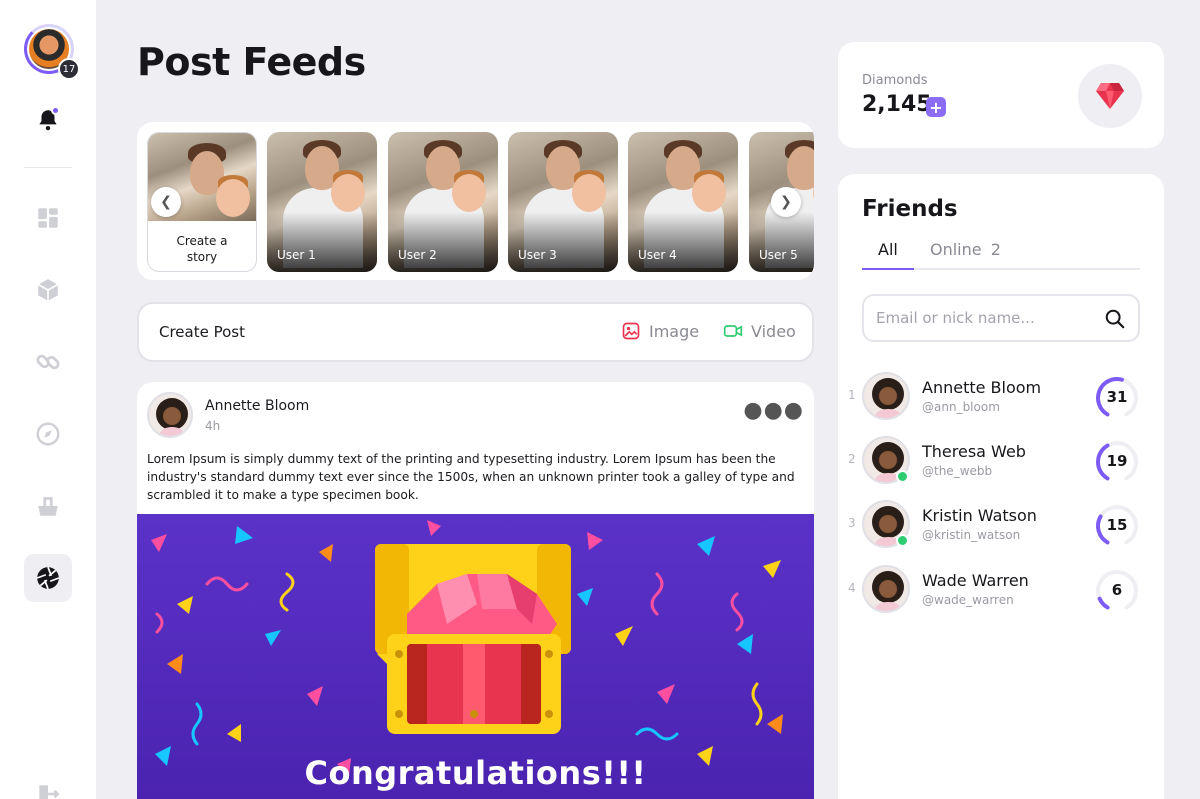  I want to click on post-author-name: Annette Bloom, so click(257, 406).